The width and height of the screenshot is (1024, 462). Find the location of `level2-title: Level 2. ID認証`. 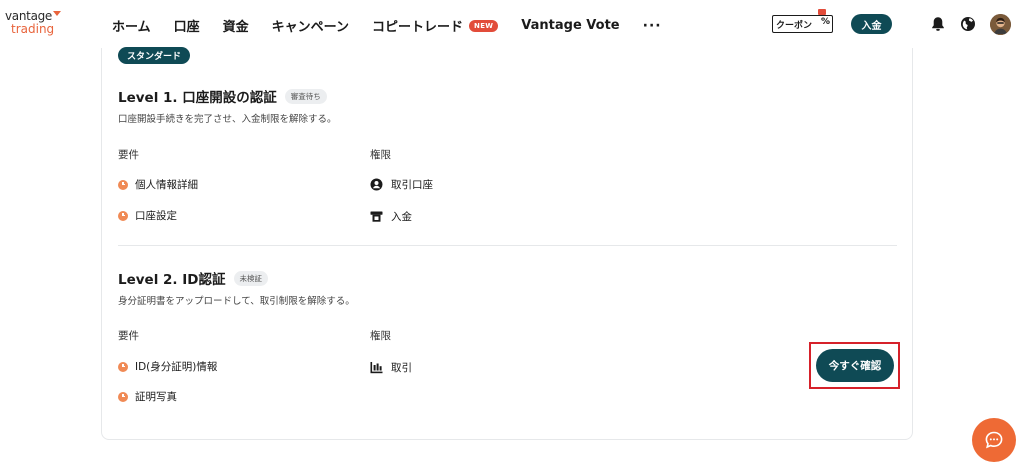

level2-title: Level 2. ID認証 is located at coordinates (172, 280).